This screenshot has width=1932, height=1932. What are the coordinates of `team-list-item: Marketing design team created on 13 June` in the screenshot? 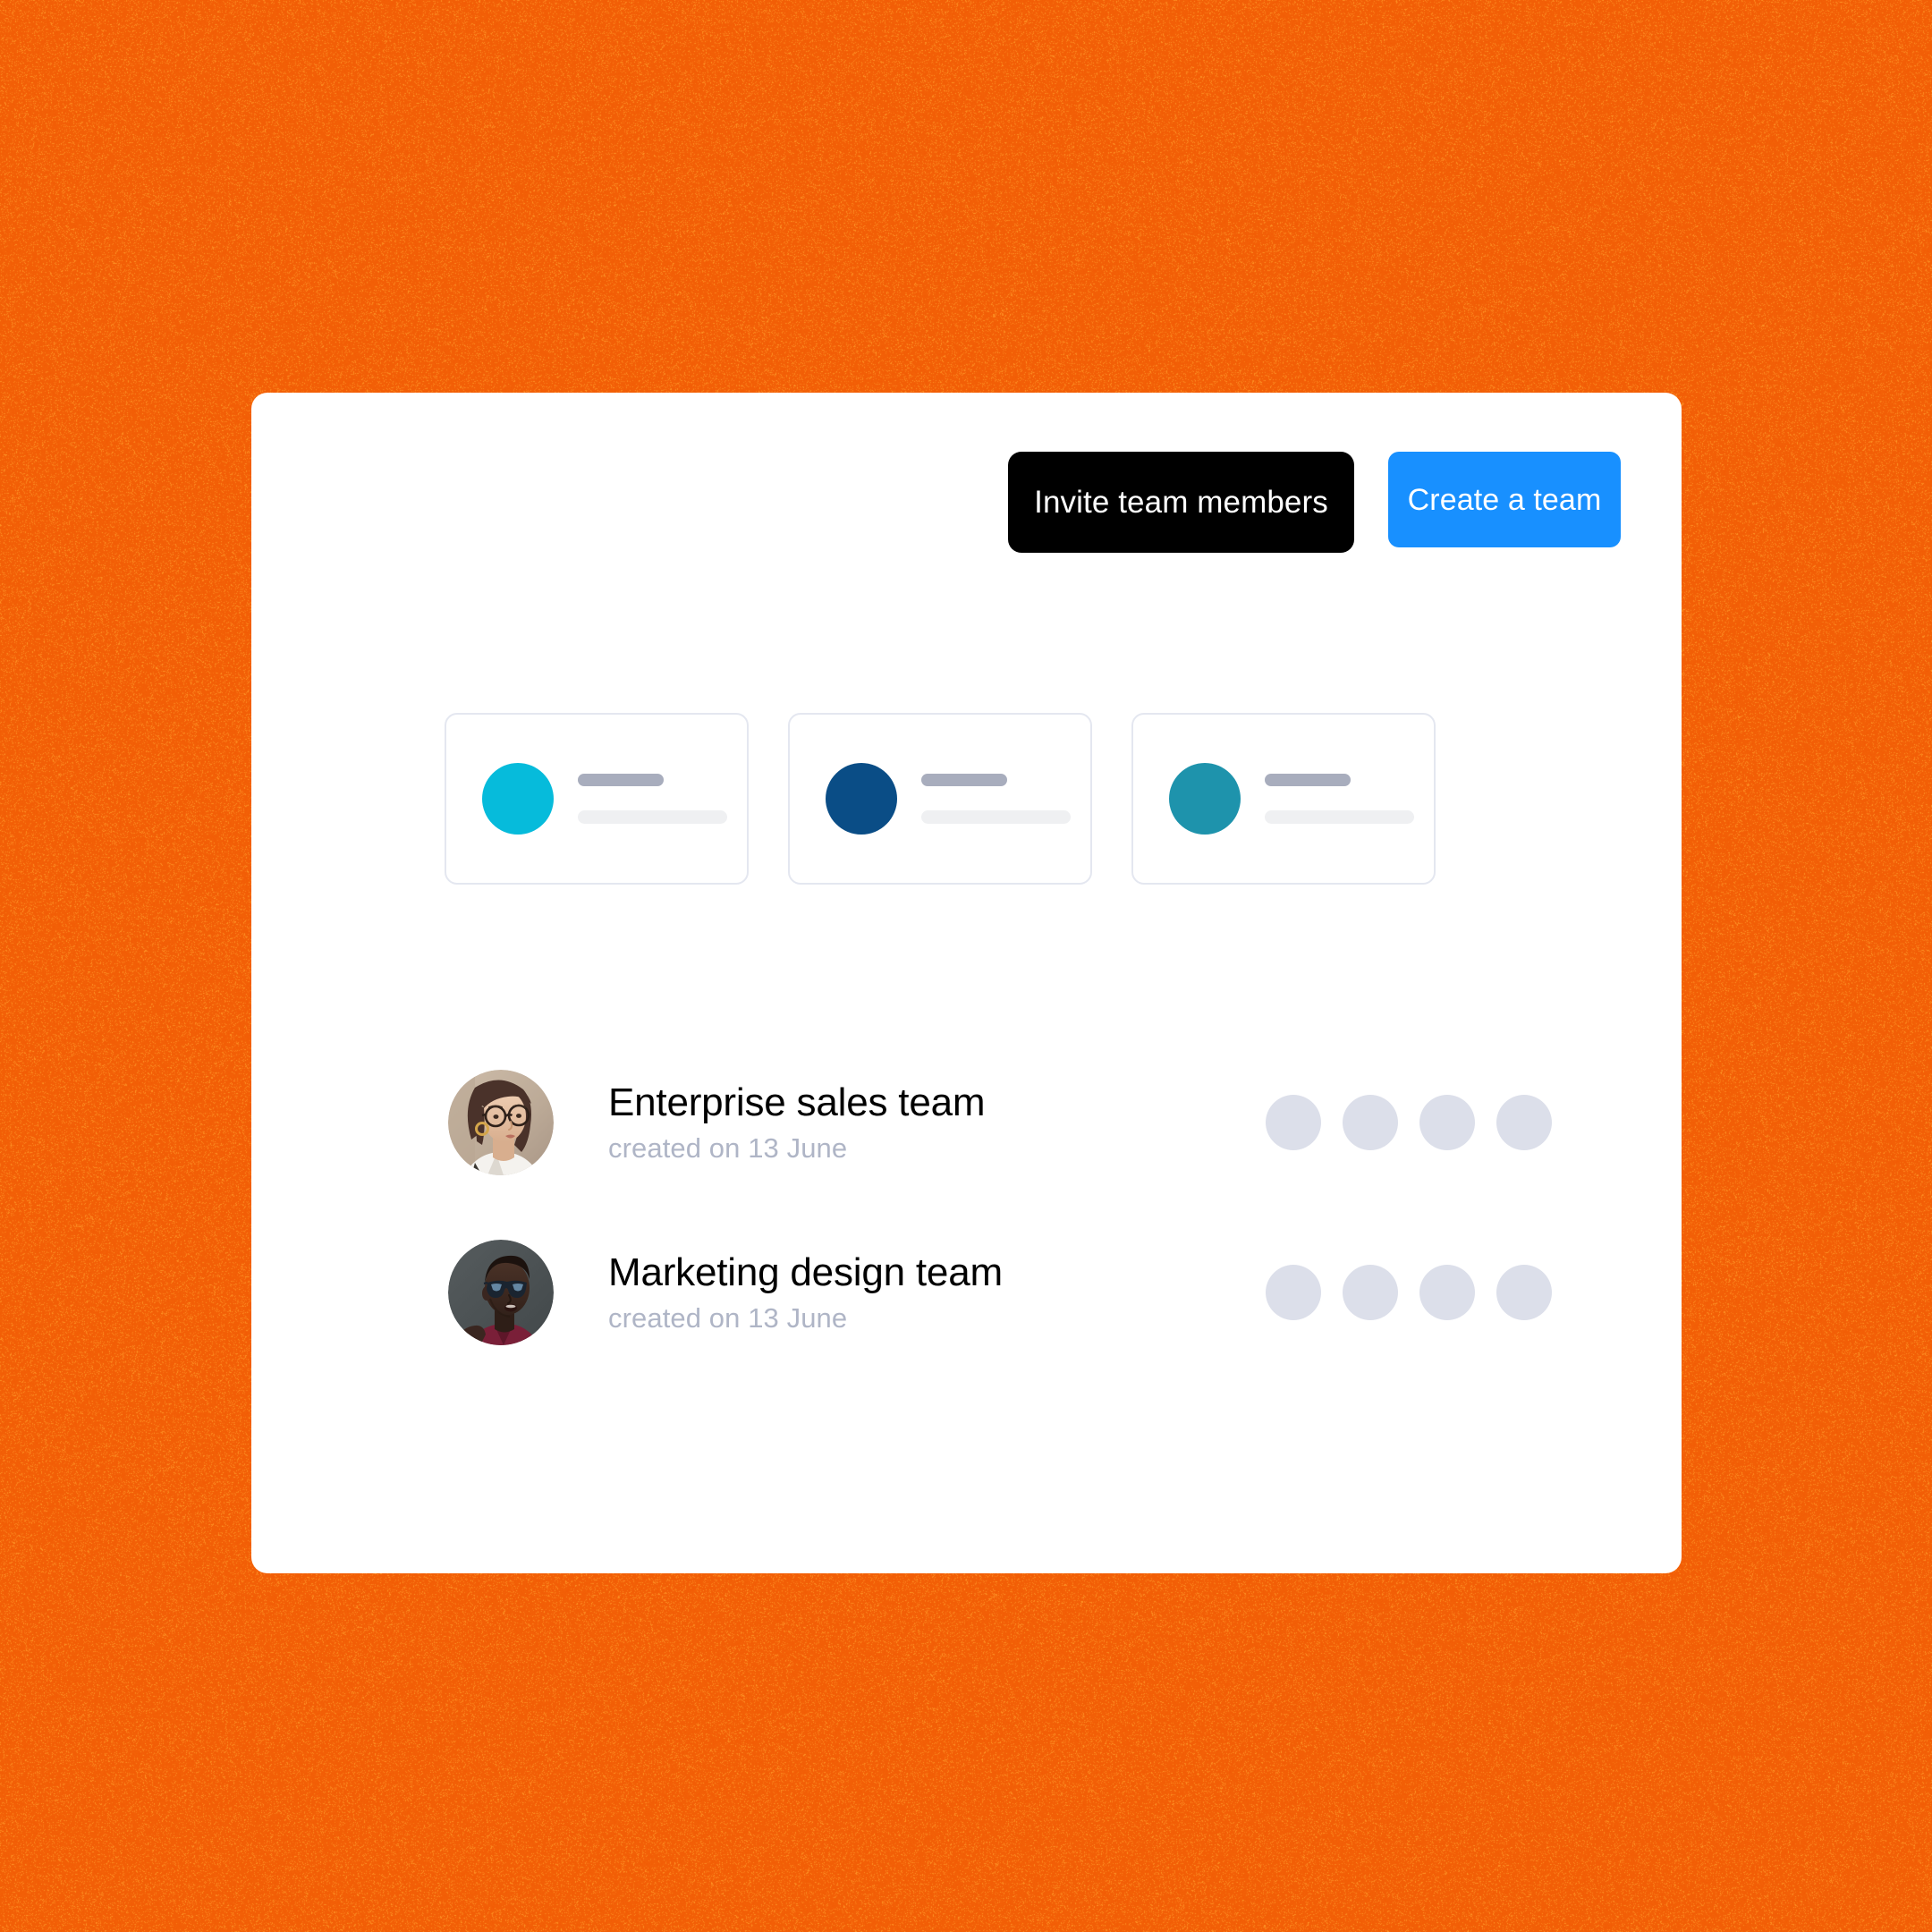 It's located at (1002, 1292).